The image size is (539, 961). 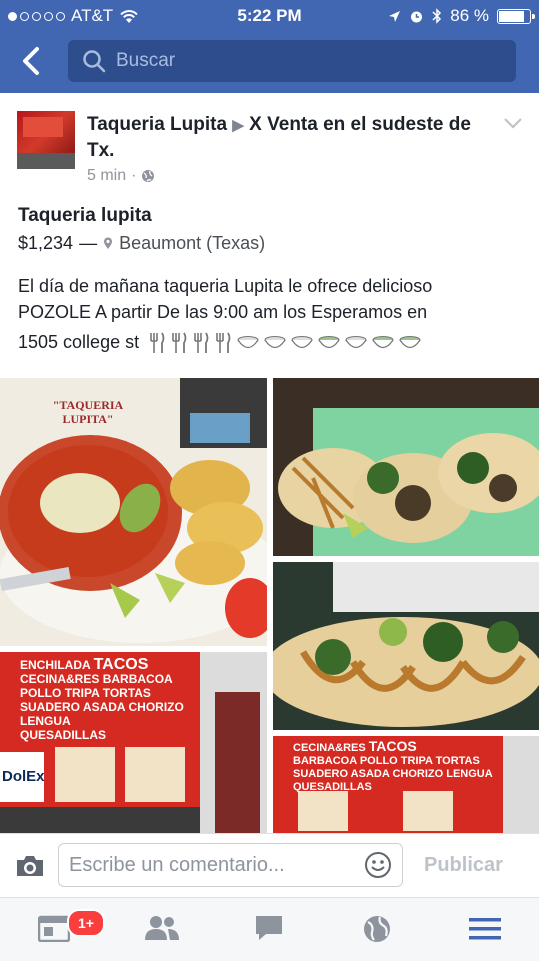 I want to click on friends-icon, so click(x=162, y=928).